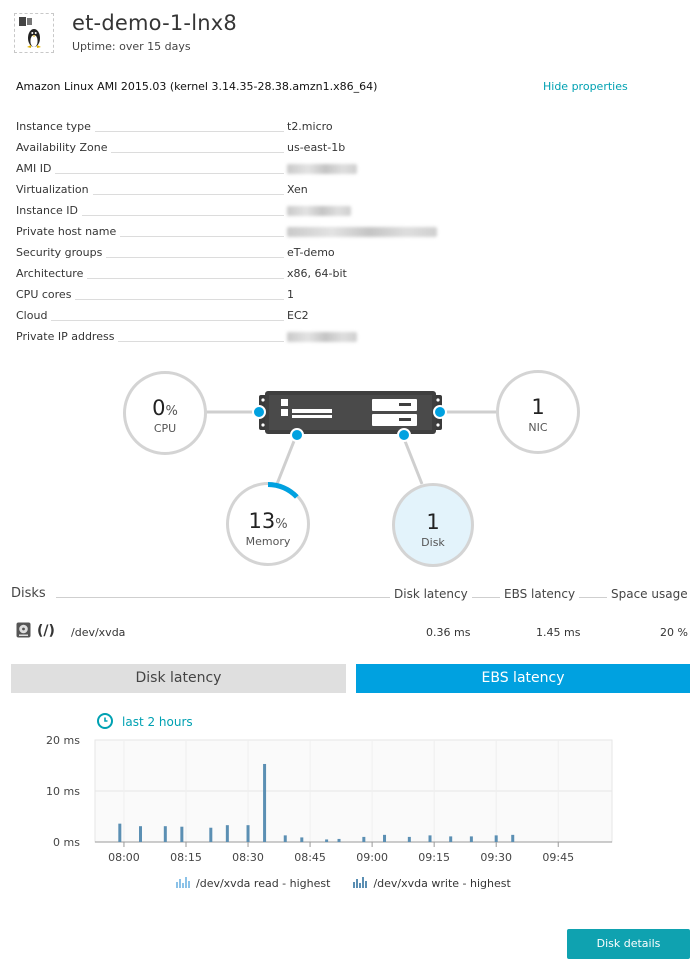 Image resolution: width=698 pixels, height=968 pixels. Describe the element at coordinates (98, 632) in the screenshot. I see `disk-device: /dev/xvda` at that location.